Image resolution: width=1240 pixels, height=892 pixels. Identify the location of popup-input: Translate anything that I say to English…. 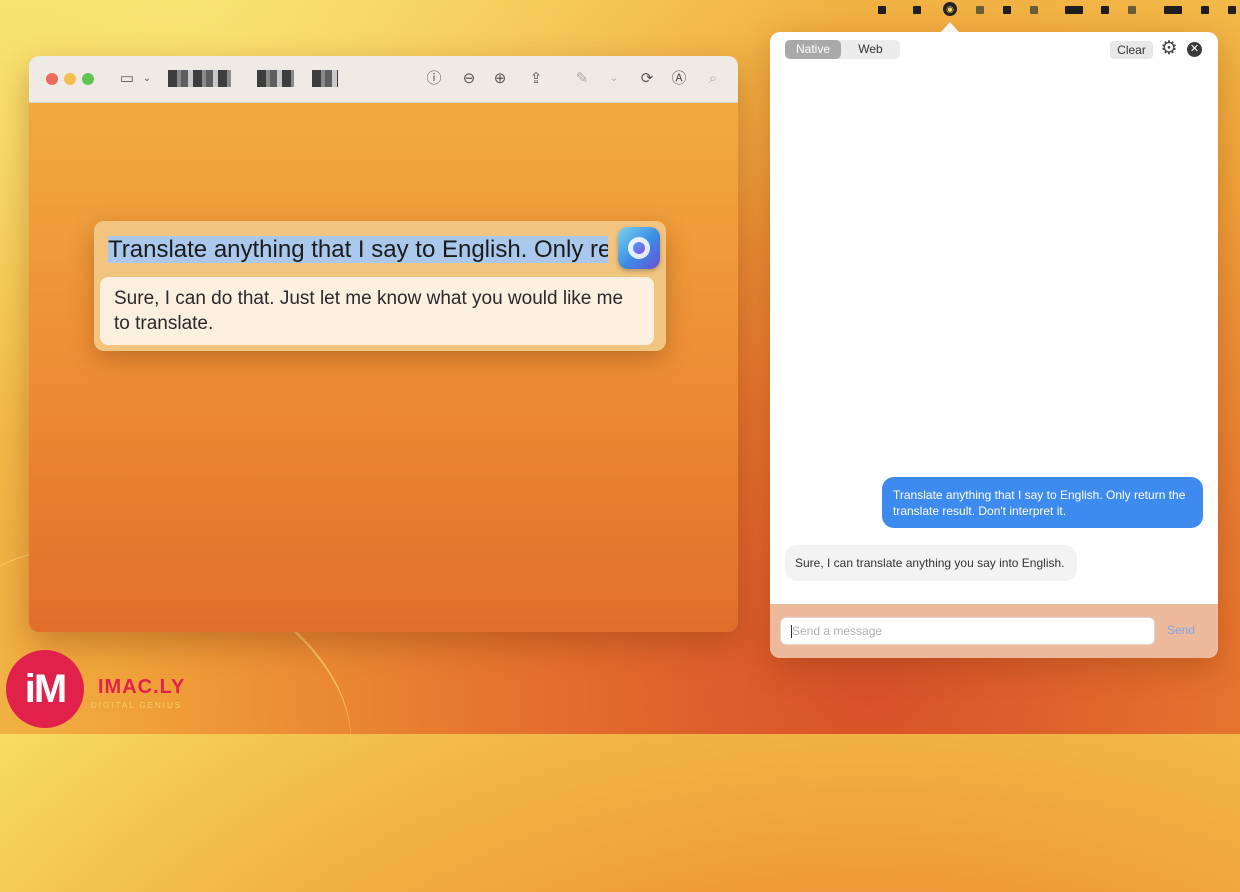
(358, 250).